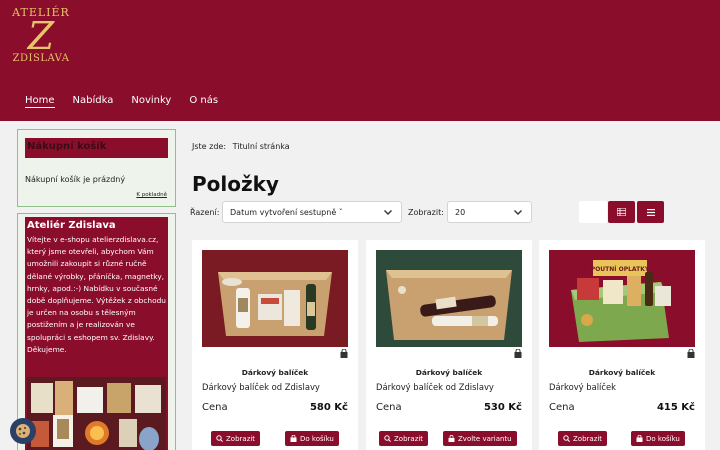  Describe the element at coordinates (93, 101) in the screenshot. I see `nav-nabidka: Nabídka` at that location.